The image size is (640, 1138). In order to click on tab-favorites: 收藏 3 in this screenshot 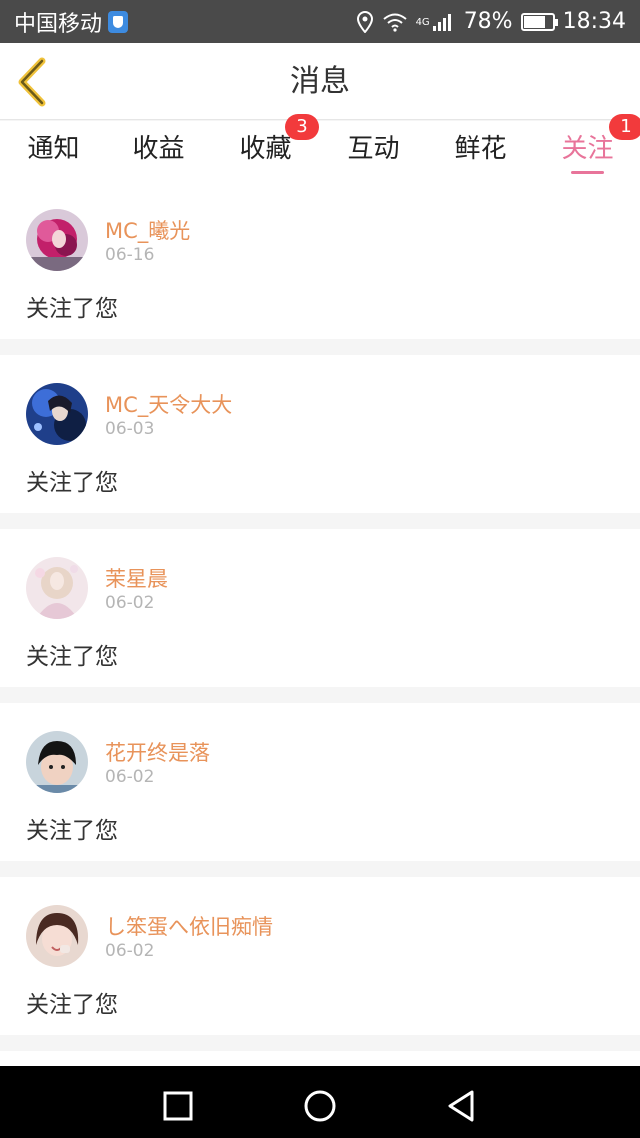, I will do `click(265, 147)`.